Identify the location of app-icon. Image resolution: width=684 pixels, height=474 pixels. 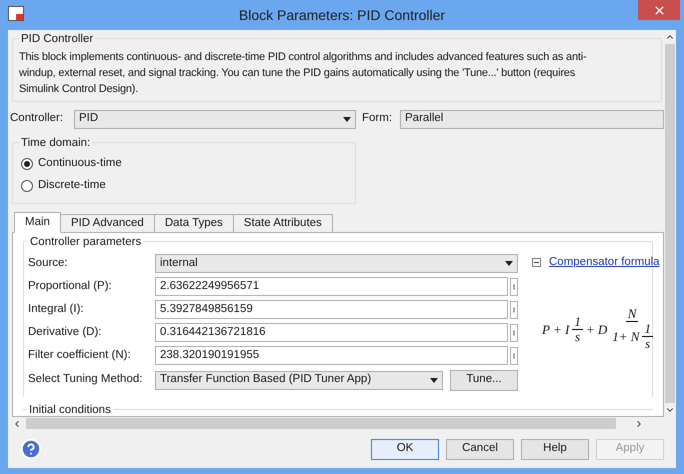
(16, 13).